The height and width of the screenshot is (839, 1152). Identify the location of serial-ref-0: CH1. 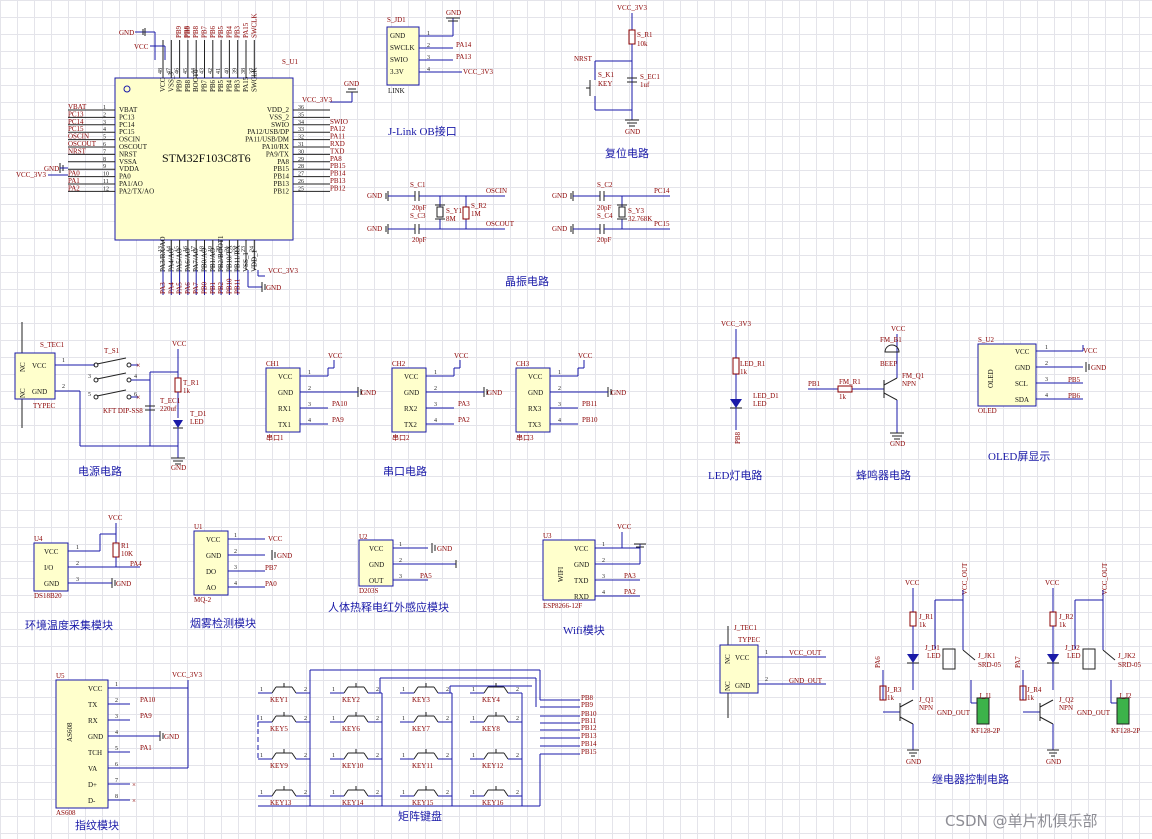
(273, 364).